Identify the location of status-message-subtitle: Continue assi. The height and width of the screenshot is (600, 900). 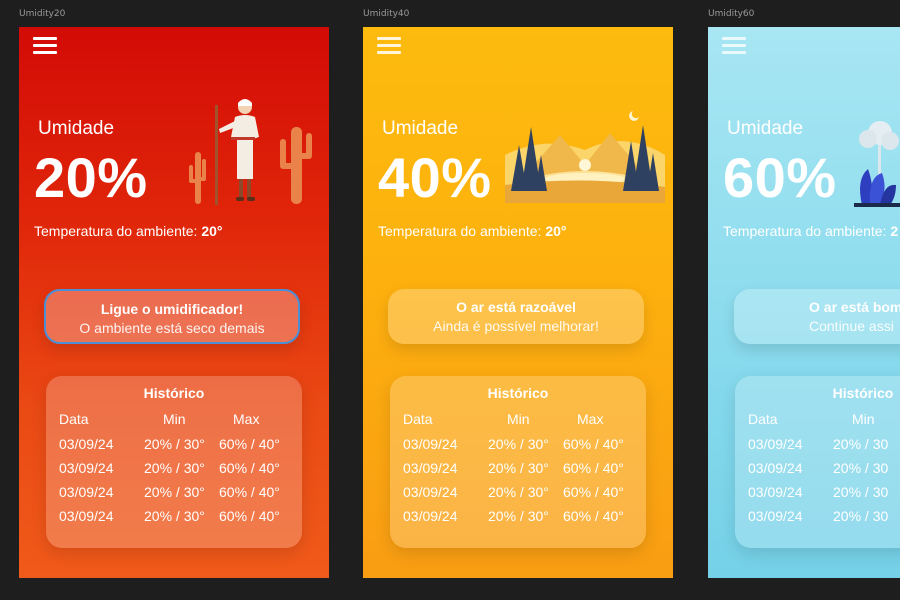
(851, 326).